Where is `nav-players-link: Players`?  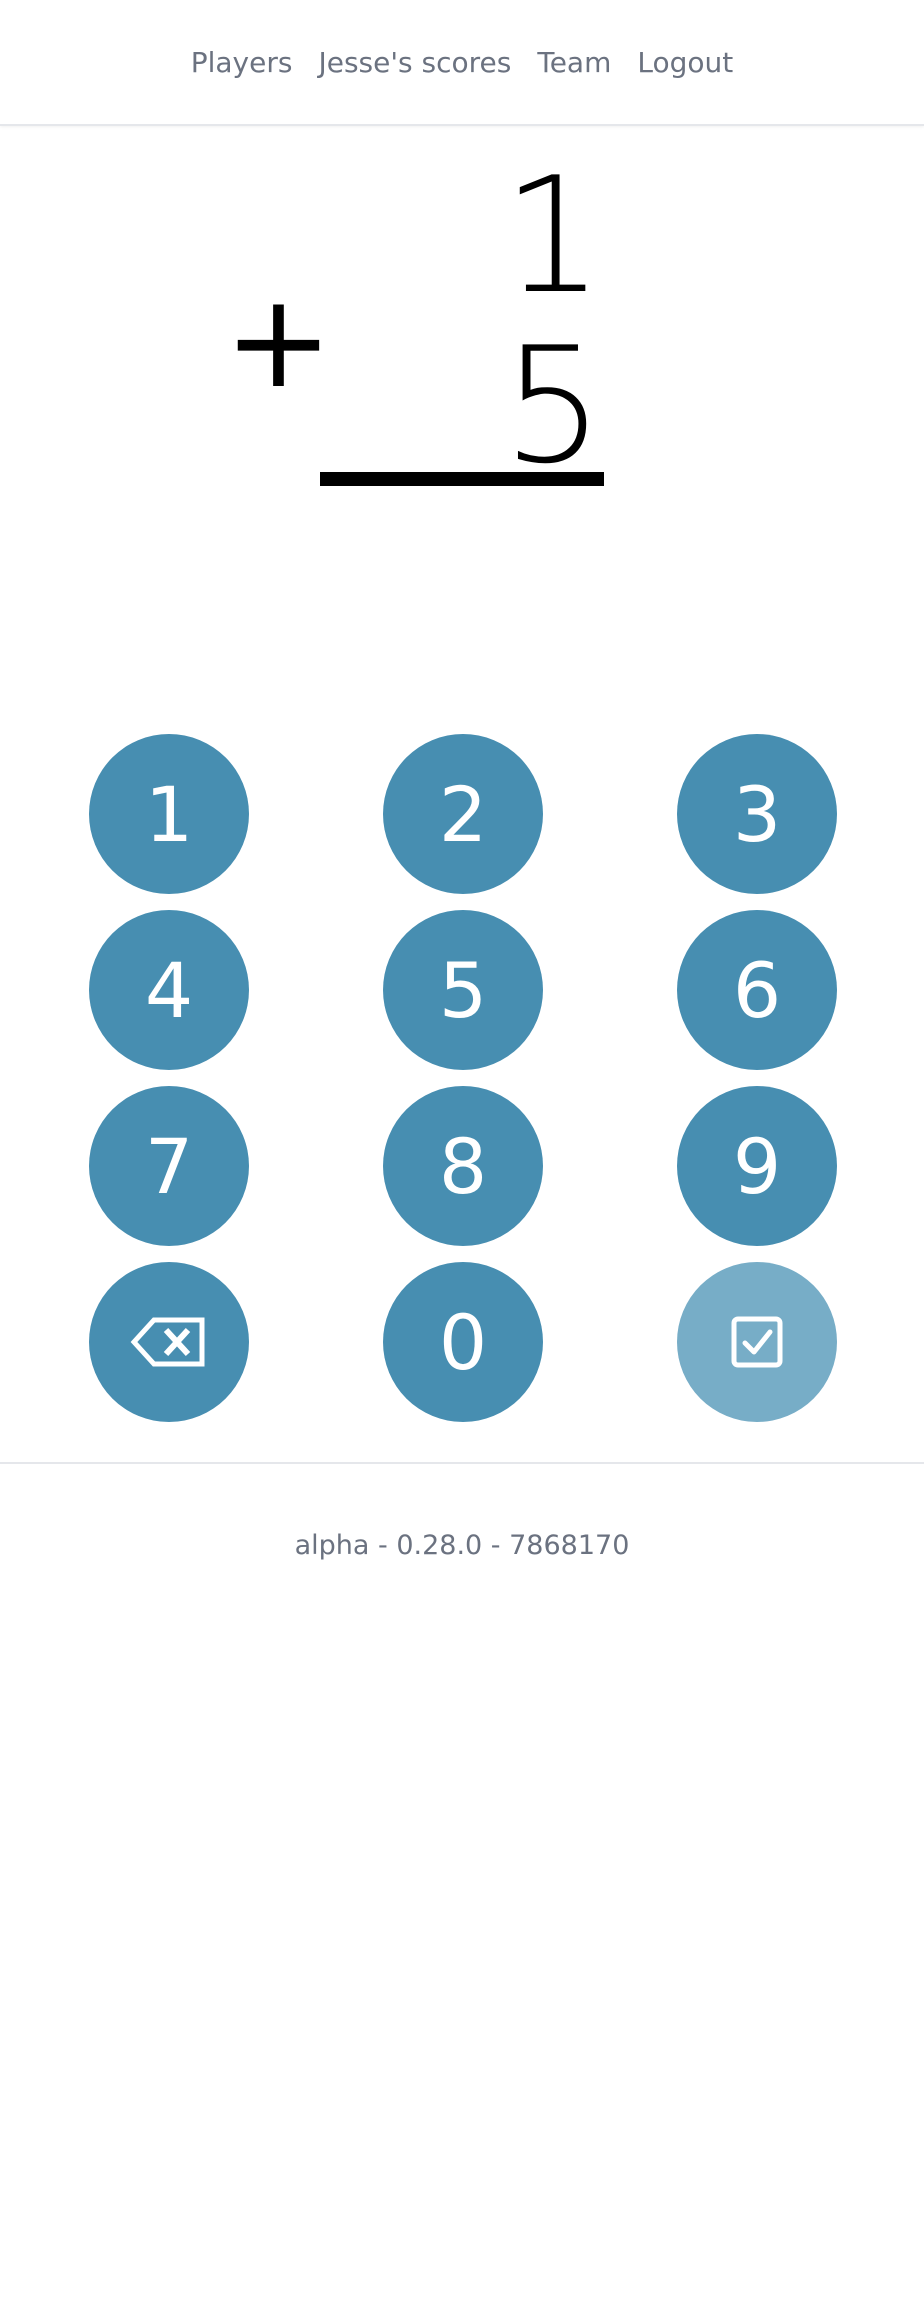 nav-players-link: Players is located at coordinates (242, 62).